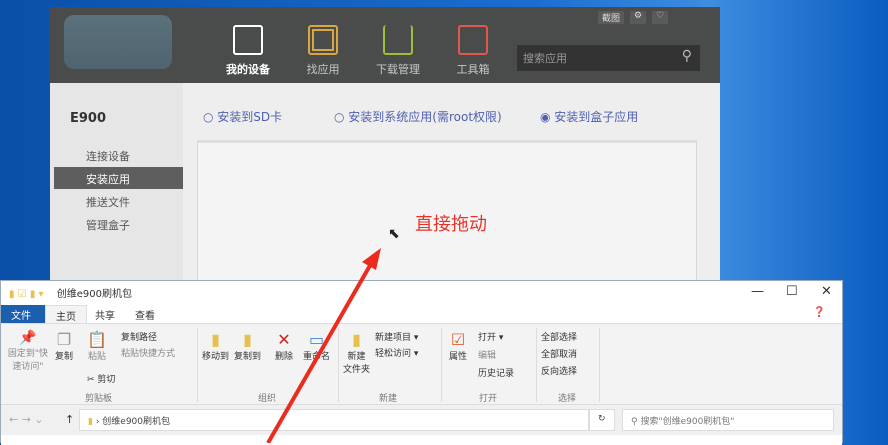 Image resolution: width=888 pixels, height=445 pixels. I want to click on arrow-shaft, so click(320, 352).